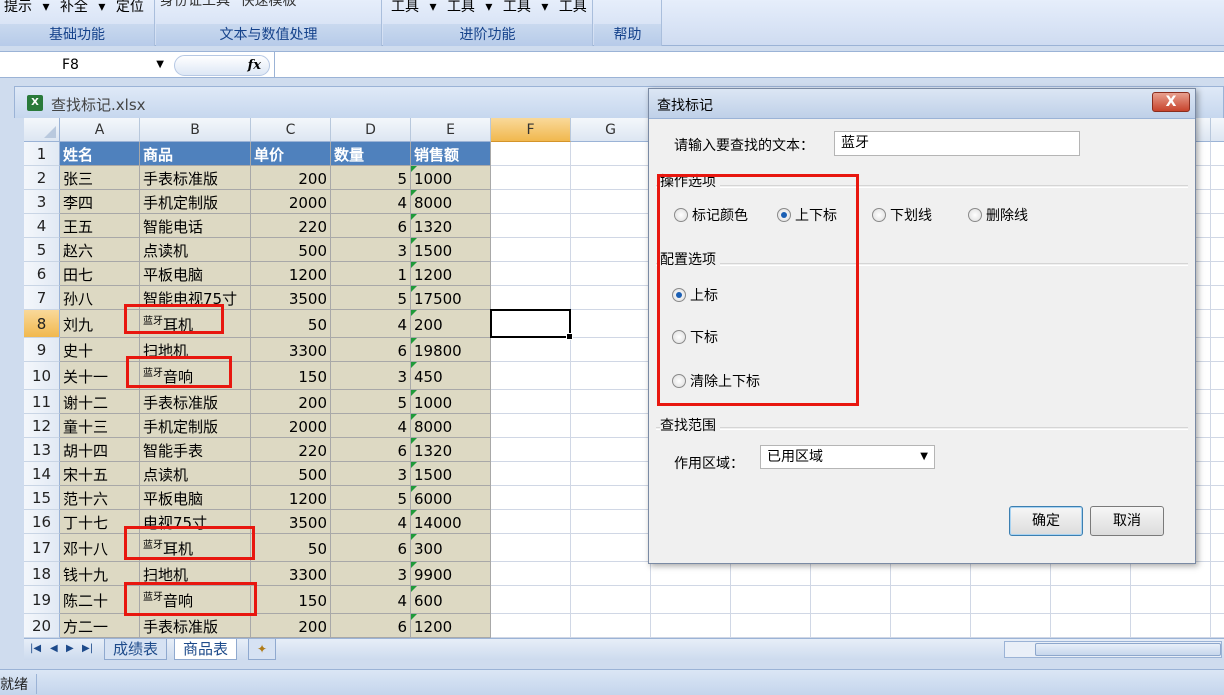 This screenshot has width=1224, height=695. Describe the element at coordinates (42, 154) in the screenshot. I see `row-header: 1` at that location.